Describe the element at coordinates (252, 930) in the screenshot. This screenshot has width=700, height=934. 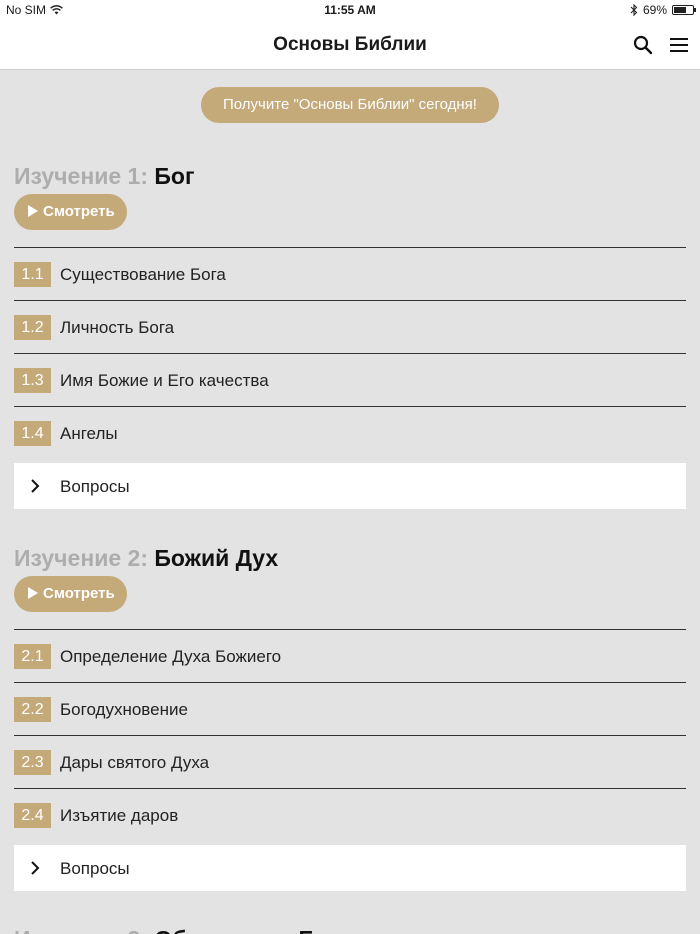
I see `study-name: Обетования Бога` at that location.